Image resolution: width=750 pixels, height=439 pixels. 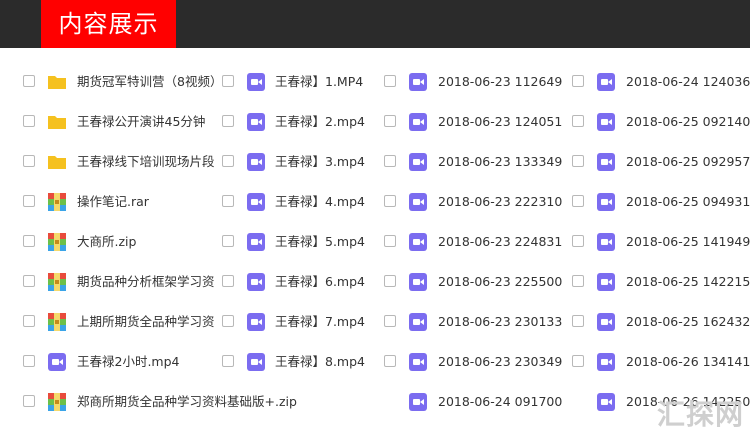 What do you see at coordinates (325, 282) in the screenshot?
I see `file-name: 王春禄】6.mp4` at bounding box center [325, 282].